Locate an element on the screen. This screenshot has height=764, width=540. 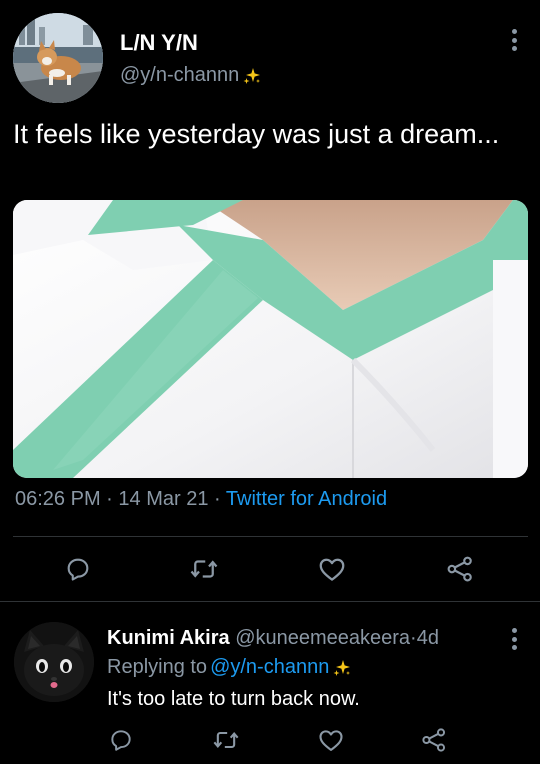
reply-share-button is located at coordinates (434, 740).